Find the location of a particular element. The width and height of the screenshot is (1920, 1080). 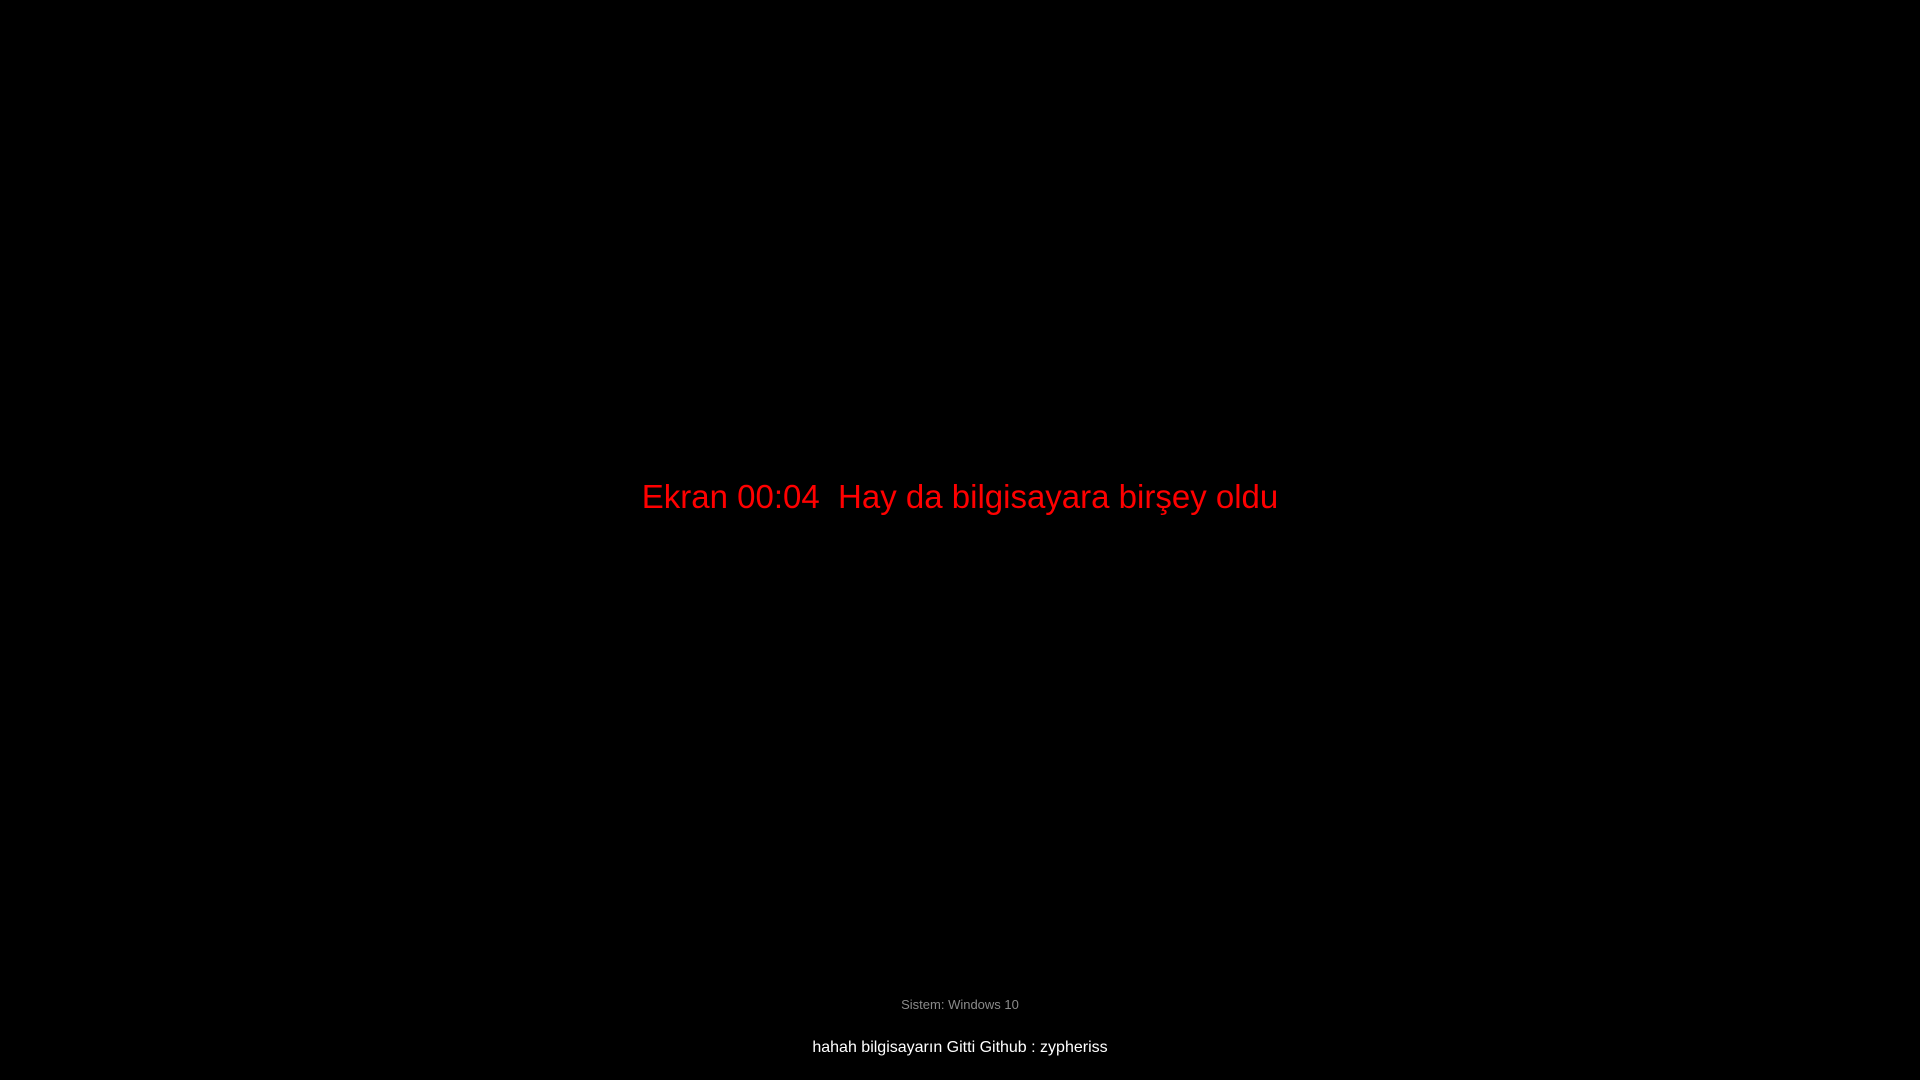

system-info-label: Sistem: Windows 10 is located at coordinates (960, 1004).